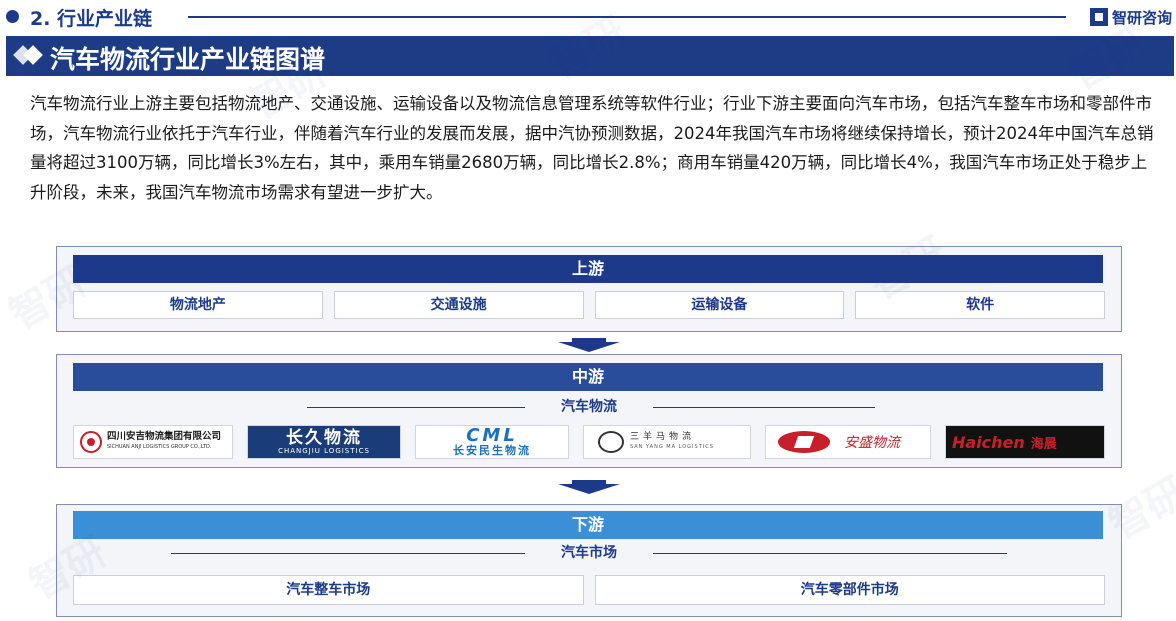  I want to click on ansheng-name-cn: 安盛物流, so click(872, 443).